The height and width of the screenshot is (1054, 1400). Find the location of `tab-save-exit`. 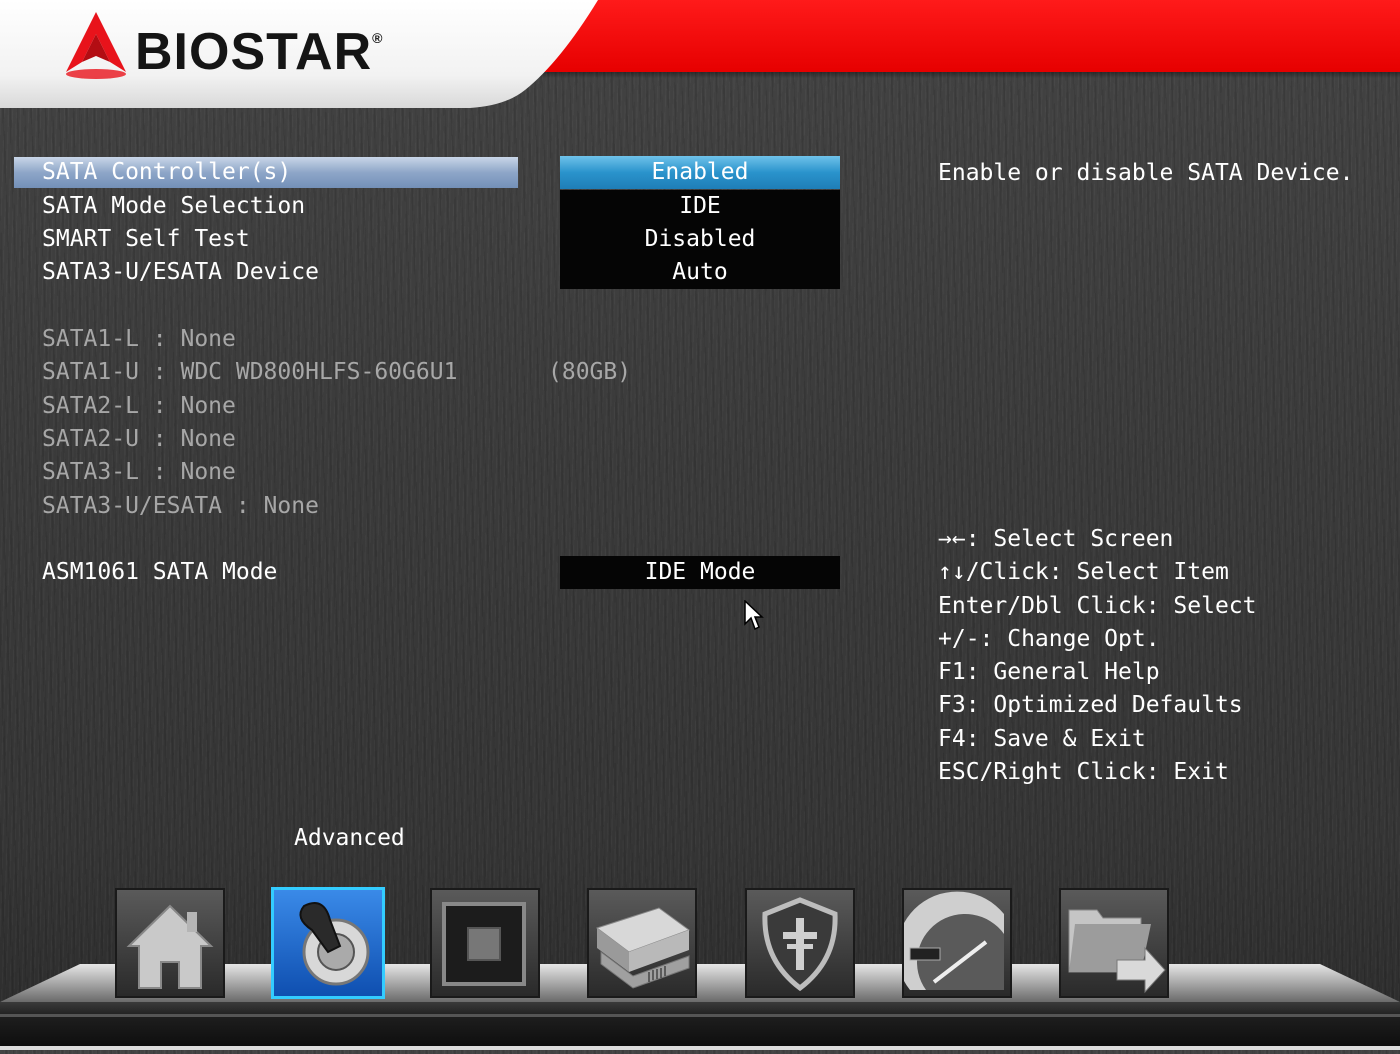

tab-save-exit is located at coordinates (1114, 943).